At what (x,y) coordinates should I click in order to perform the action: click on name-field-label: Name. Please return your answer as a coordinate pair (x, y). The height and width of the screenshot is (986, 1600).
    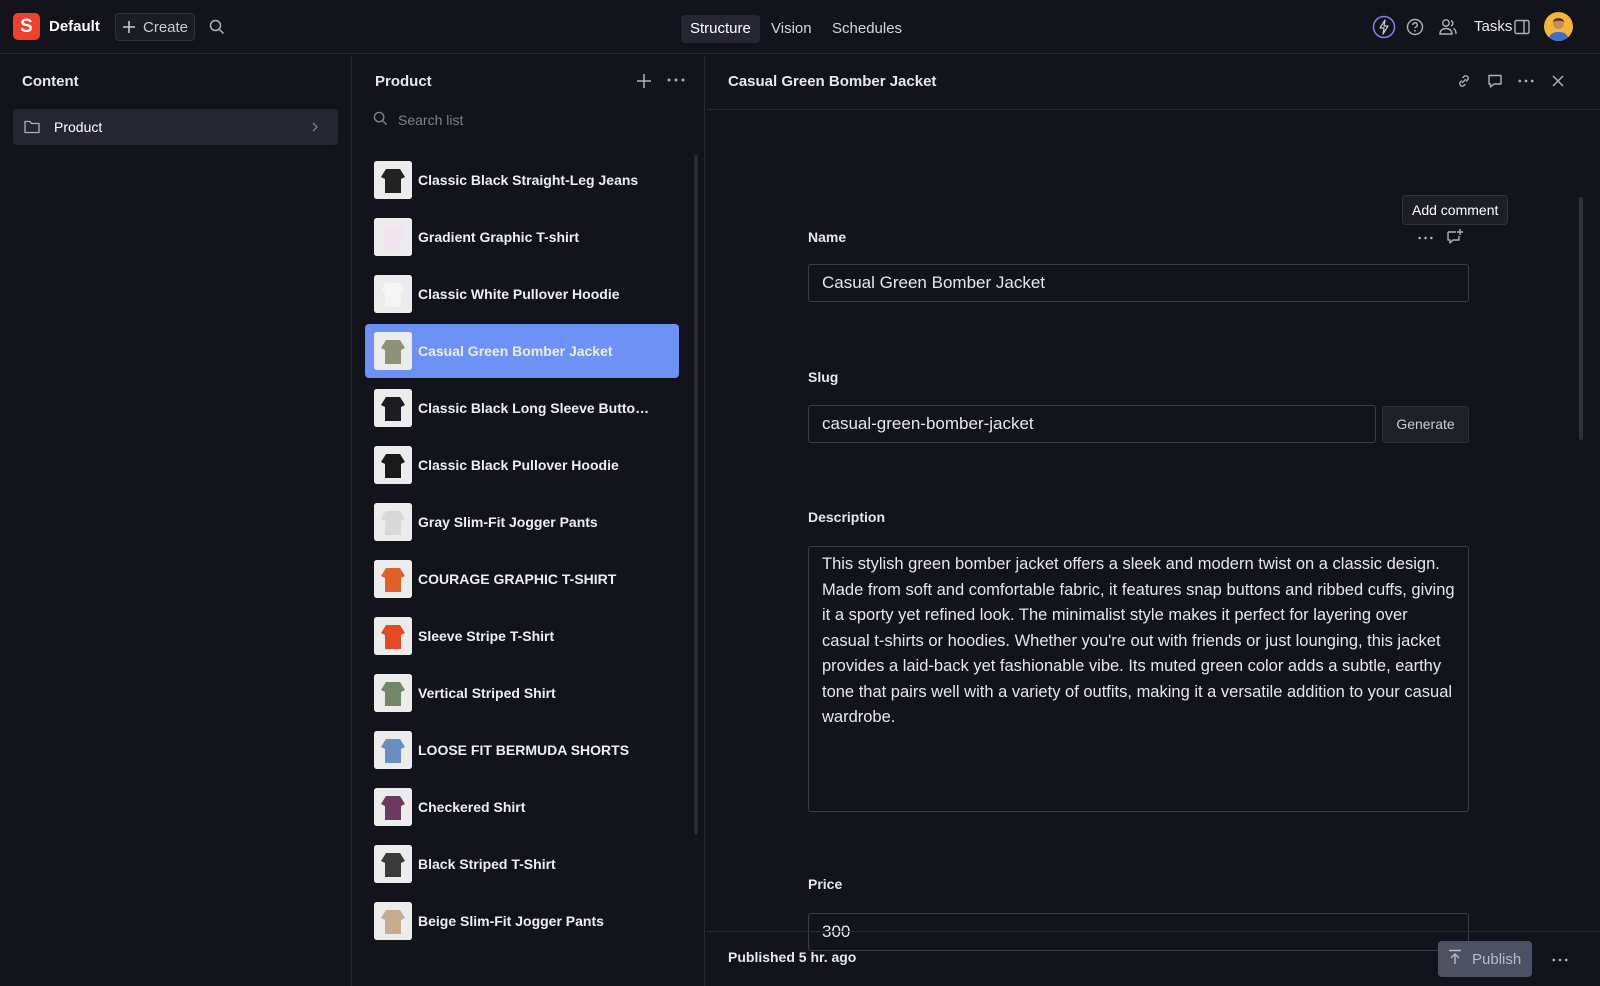
    Looking at the image, I should click on (827, 237).